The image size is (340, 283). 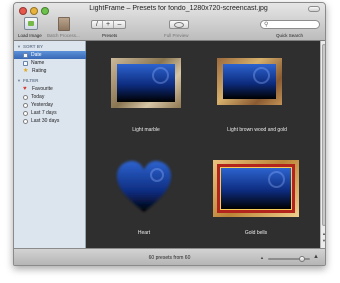 I want to click on filter-header: ▼ FILTER, so click(x=27, y=80).